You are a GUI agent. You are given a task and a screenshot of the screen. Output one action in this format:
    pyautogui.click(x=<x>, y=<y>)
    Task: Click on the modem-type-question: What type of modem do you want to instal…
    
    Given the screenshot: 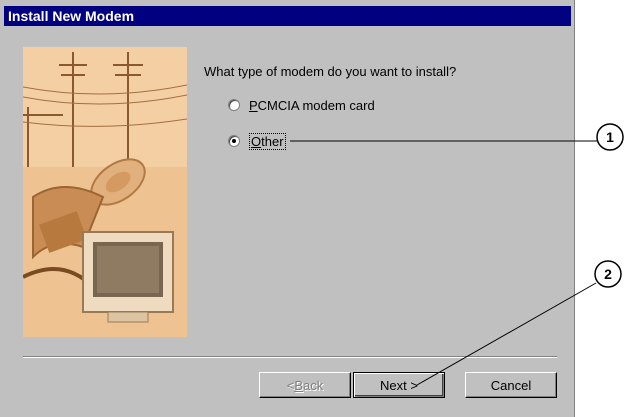 What is the action you would take?
    pyautogui.click(x=330, y=71)
    